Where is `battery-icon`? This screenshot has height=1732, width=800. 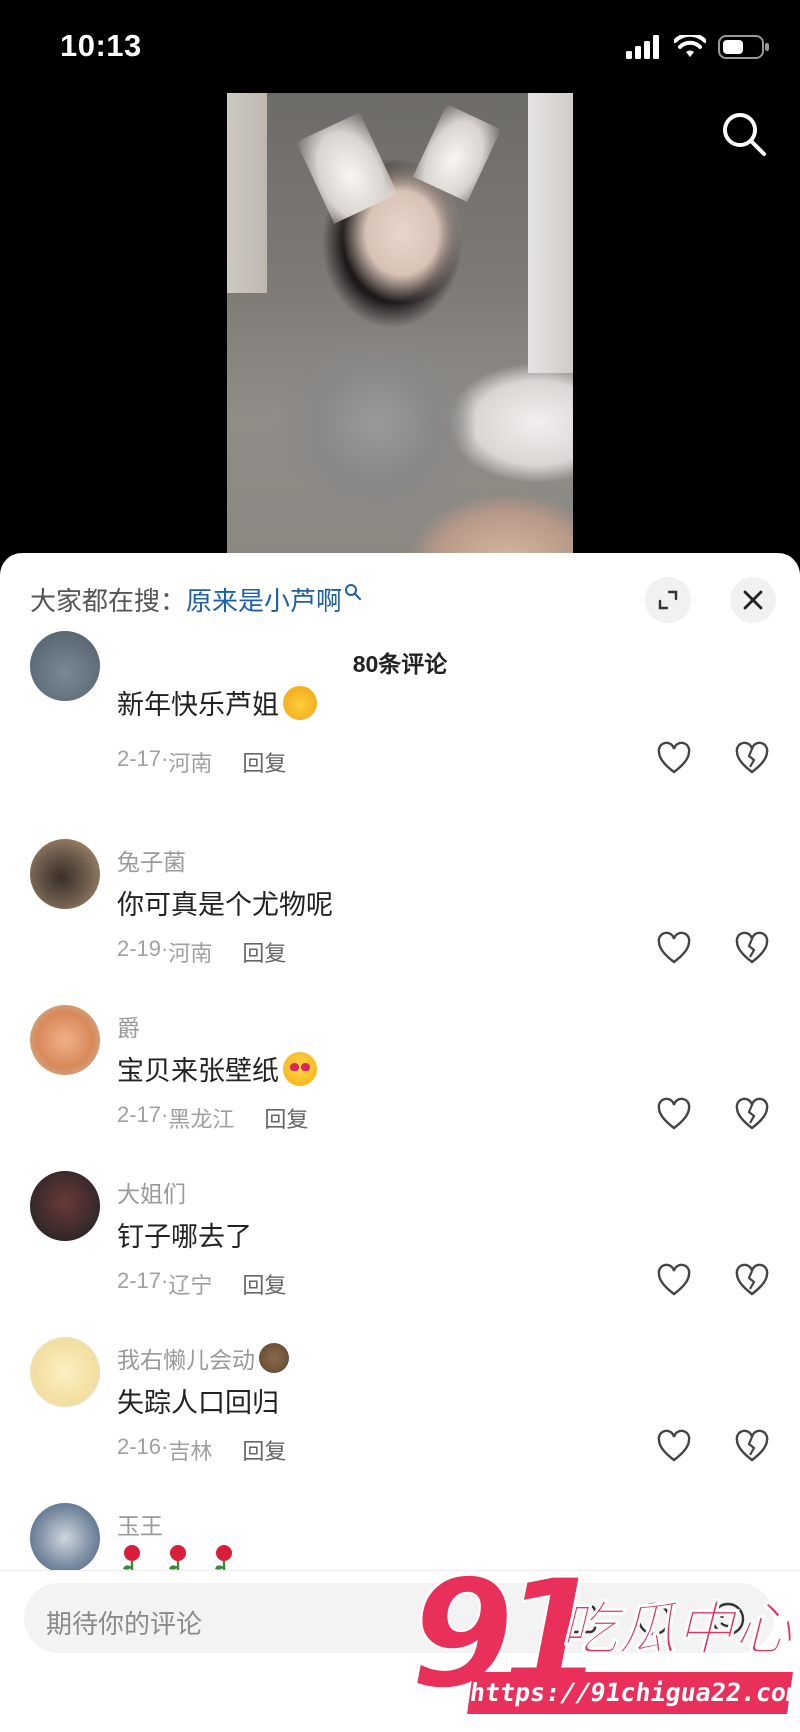
battery-icon is located at coordinates (743, 47).